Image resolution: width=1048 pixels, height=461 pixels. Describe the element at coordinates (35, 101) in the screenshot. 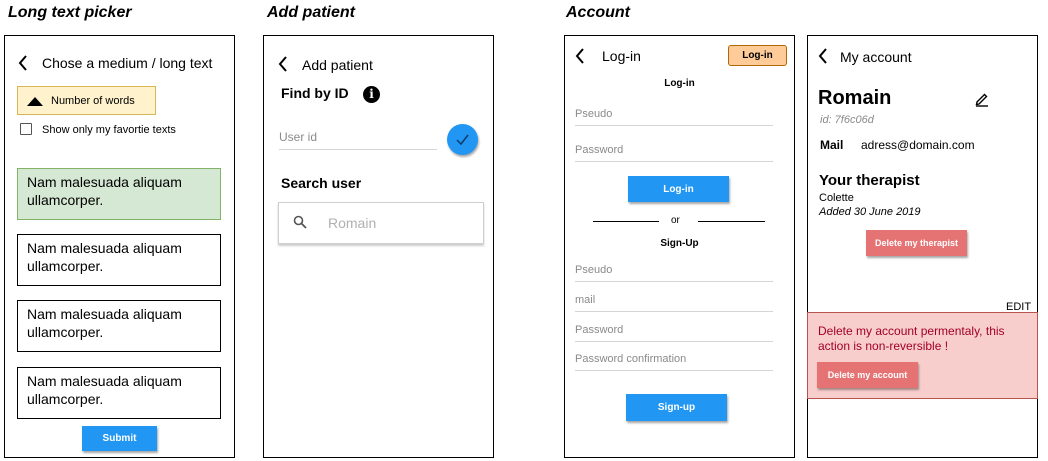

I see `sort-up-icon` at that location.